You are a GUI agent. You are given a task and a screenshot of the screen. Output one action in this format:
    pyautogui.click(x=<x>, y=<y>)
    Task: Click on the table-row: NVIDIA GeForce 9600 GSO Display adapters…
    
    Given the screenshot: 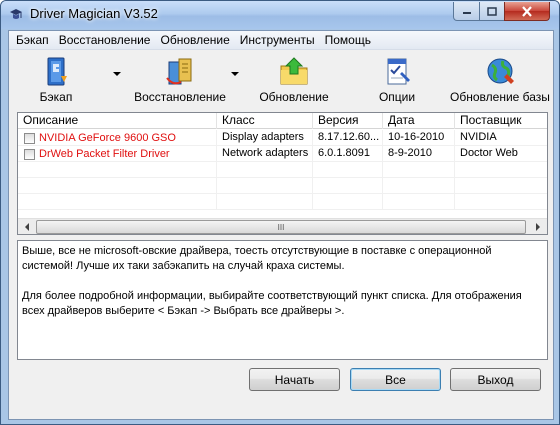 What is the action you would take?
    pyautogui.click(x=282, y=138)
    